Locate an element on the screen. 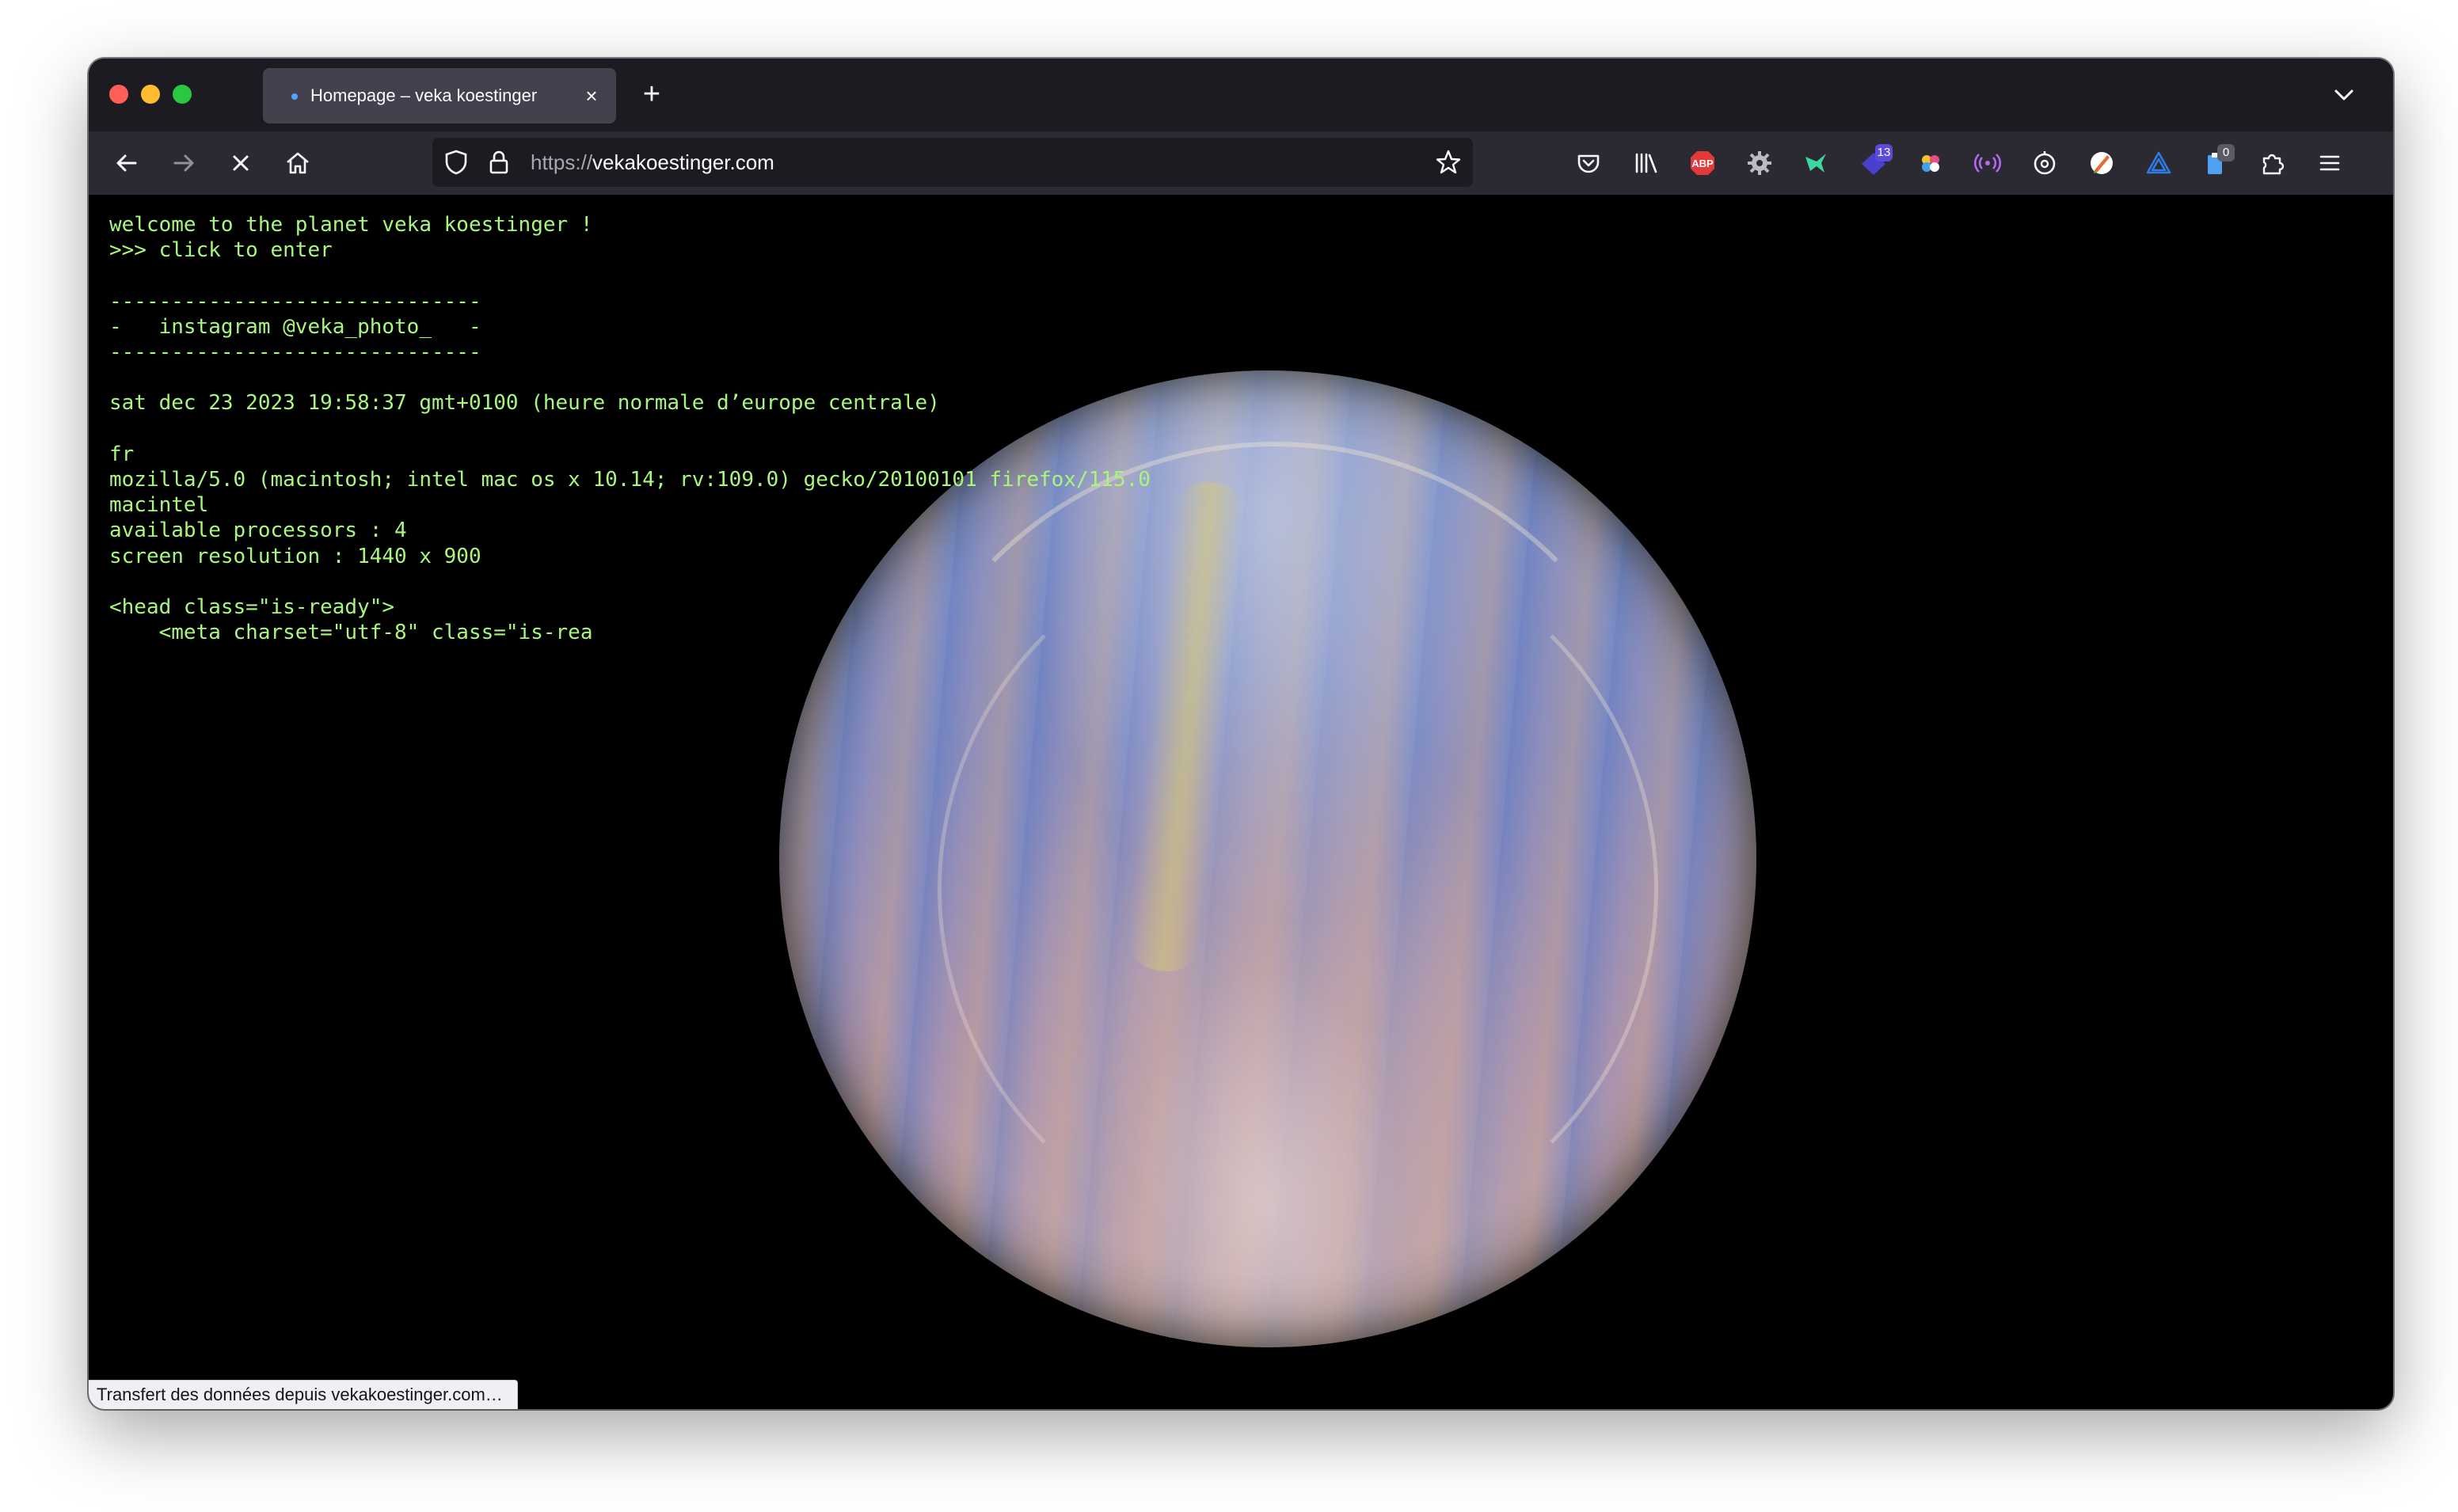  hamburger-menu-icon is located at coordinates (2329, 163).